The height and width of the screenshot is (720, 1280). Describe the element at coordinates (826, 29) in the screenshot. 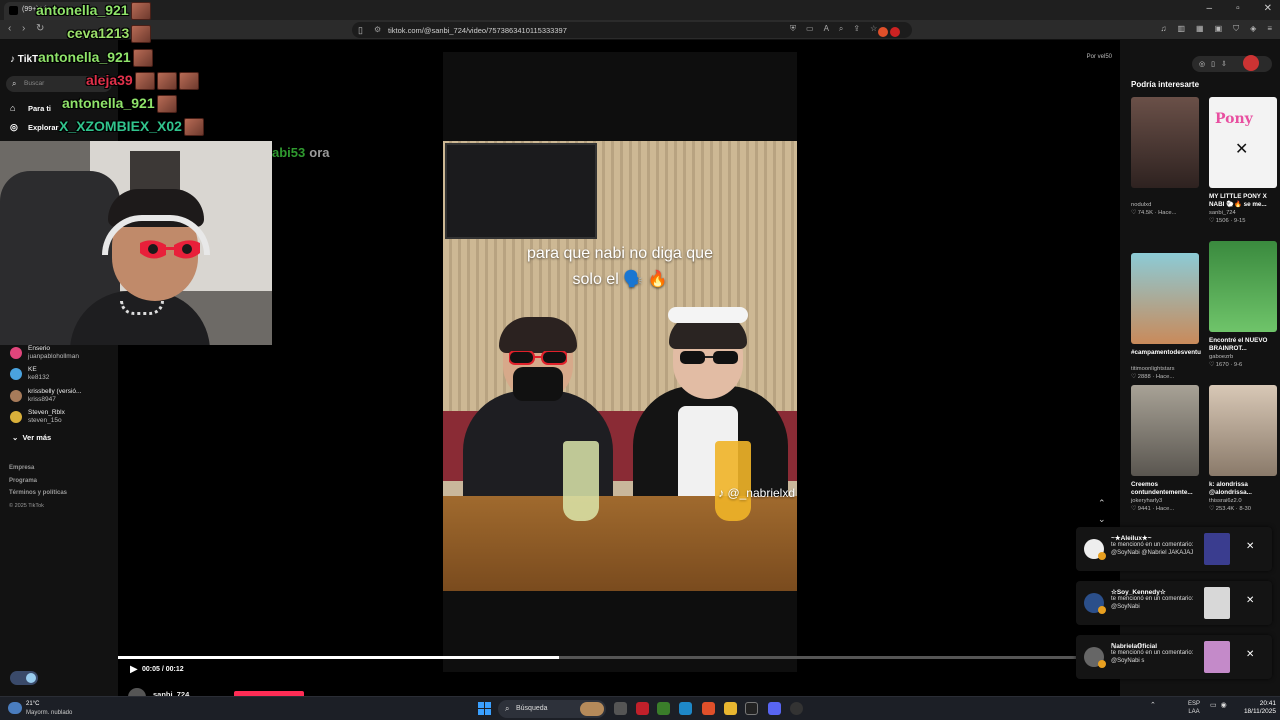

I see `translate-icon: A` at that location.